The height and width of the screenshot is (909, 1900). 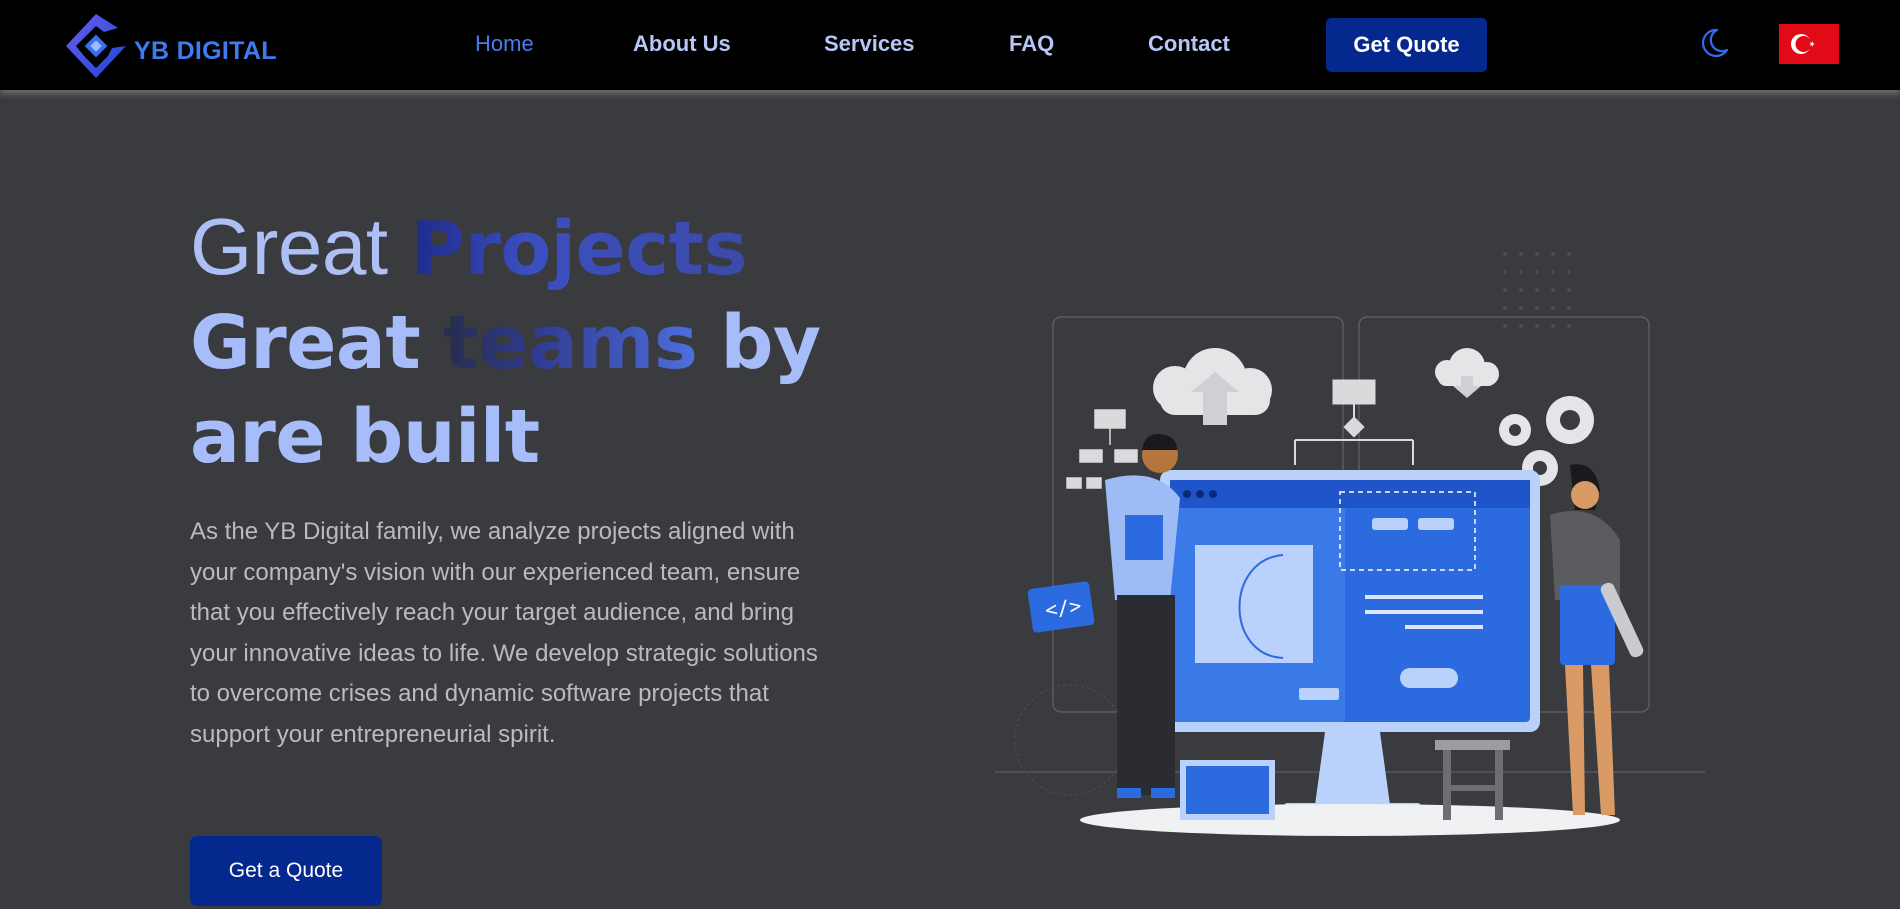 What do you see at coordinates (570, 343) in the screenshot?
I see `hero-word-teams: teams` at bounding box center [570, 343].